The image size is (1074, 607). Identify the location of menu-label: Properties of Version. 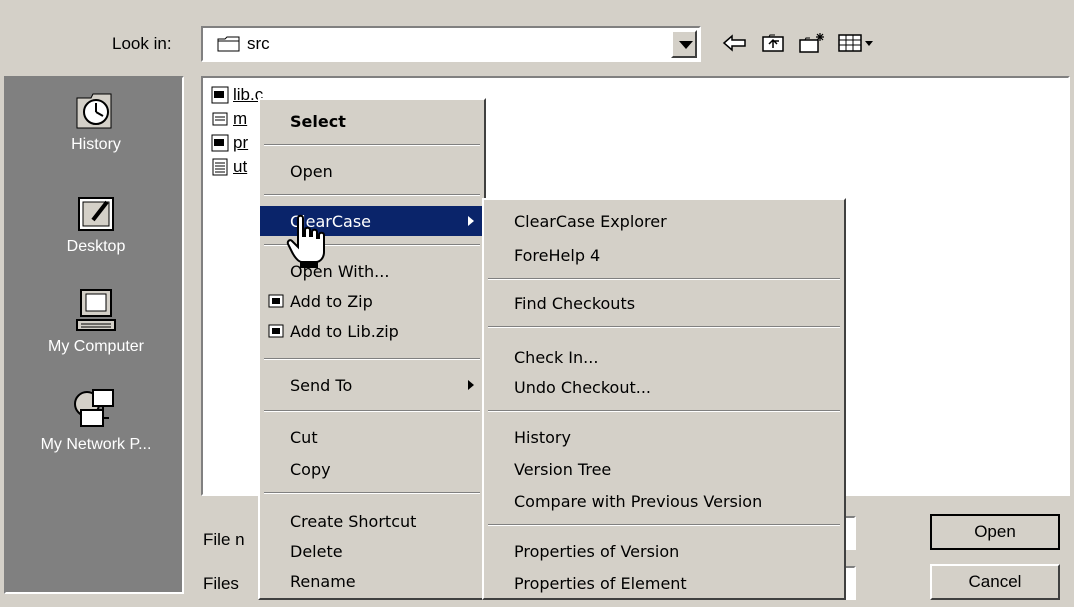
(597, 551).